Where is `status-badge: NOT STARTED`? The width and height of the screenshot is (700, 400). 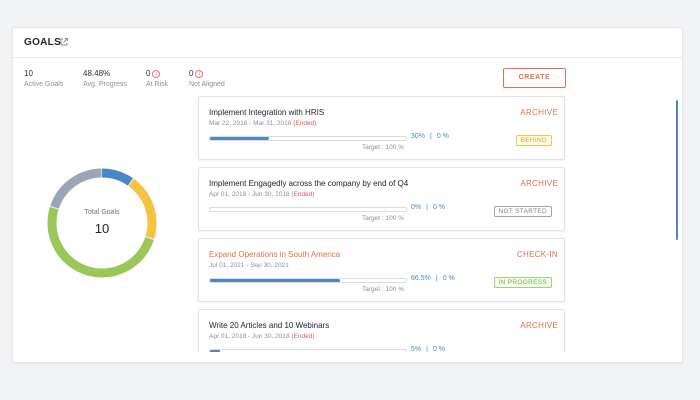
status-badge: NOT STARTED is located at coordinates (522, 211).